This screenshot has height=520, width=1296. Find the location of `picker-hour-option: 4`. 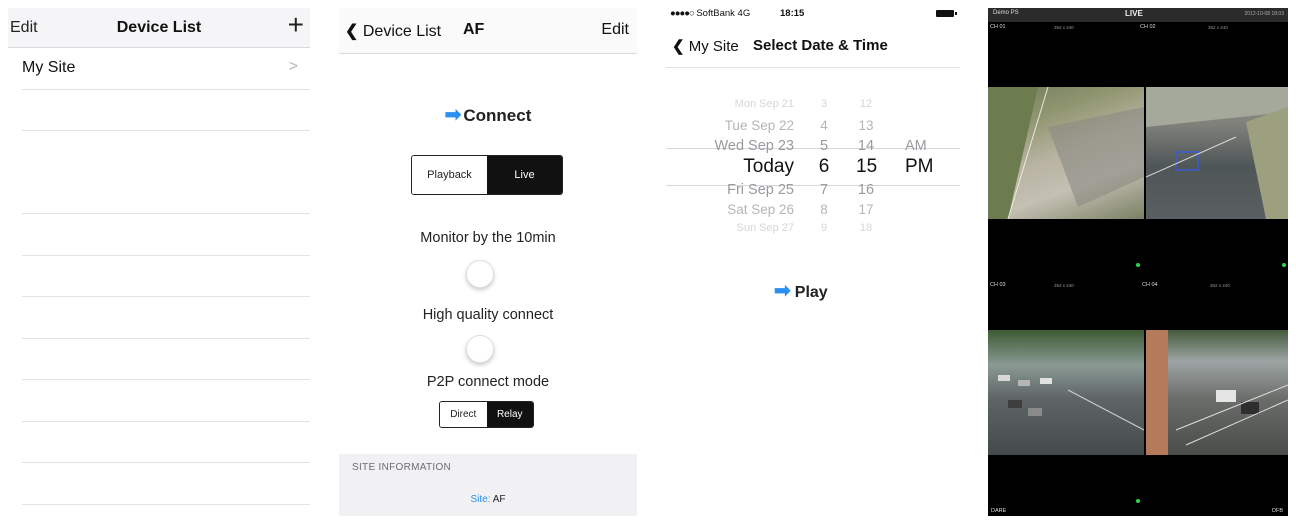

picker-hour-option: 4 is located at coordinates (824, 125).